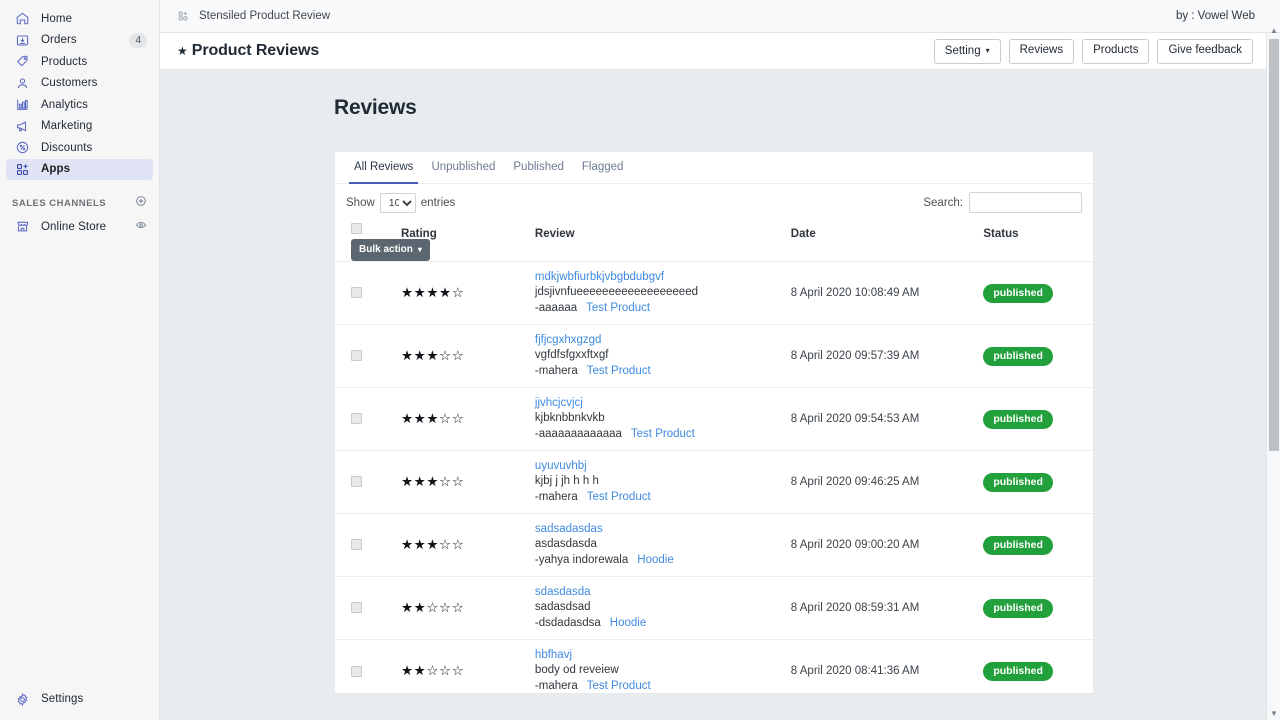 The image size is (1280, 720). What do you see at coordinates (657, 466) in the screenshot?
I see `review-title-link: uyuvuvhbj` at bounding box center [657, 466].